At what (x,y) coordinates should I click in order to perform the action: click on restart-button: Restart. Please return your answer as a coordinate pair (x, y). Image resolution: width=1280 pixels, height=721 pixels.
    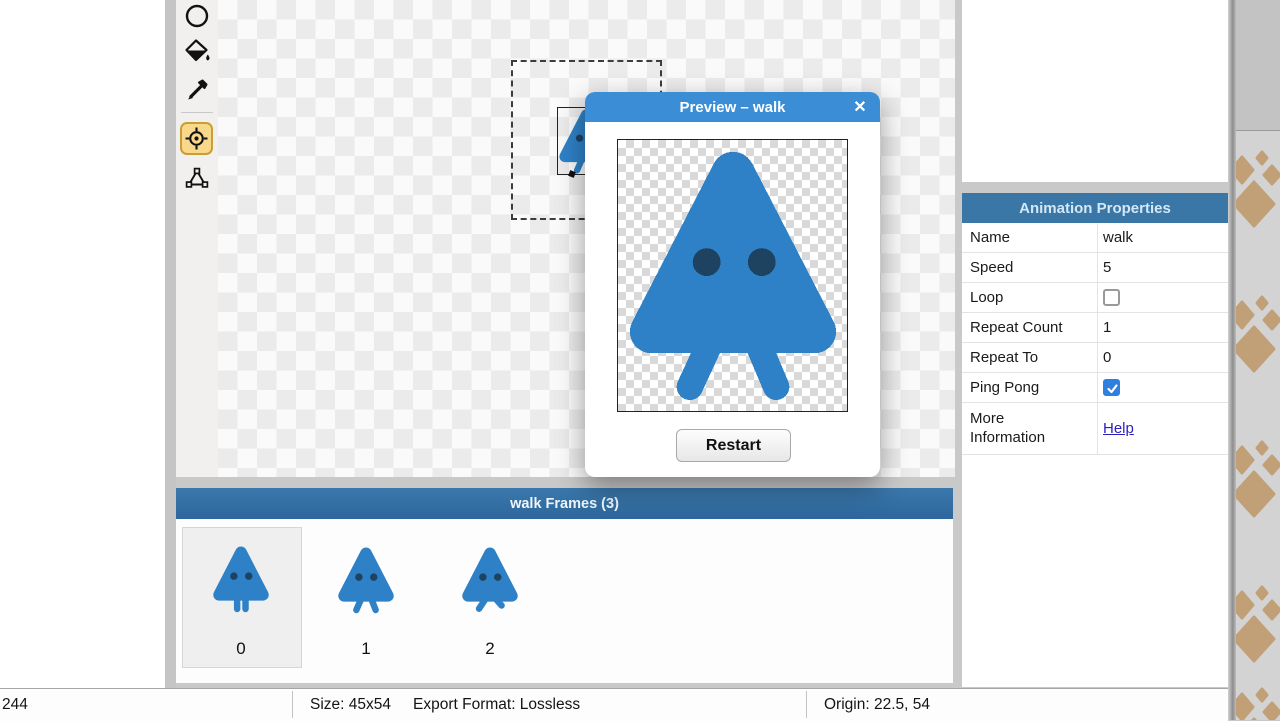
    Looking at the image, I should click on (733, 445).